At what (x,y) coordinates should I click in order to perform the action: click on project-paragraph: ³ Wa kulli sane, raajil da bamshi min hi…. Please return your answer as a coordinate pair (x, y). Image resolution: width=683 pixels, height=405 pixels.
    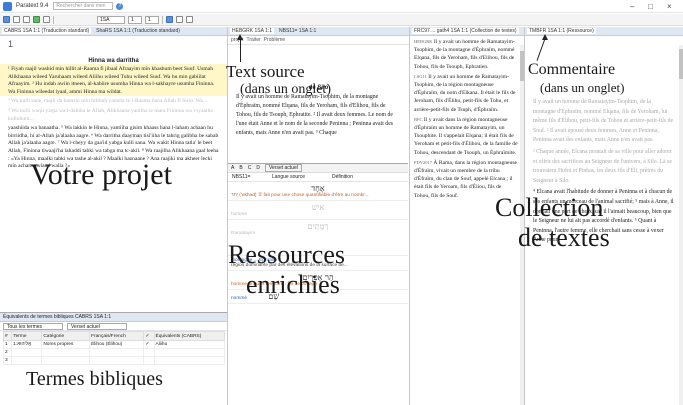
    Looking at the image, I should click on (113, 101).